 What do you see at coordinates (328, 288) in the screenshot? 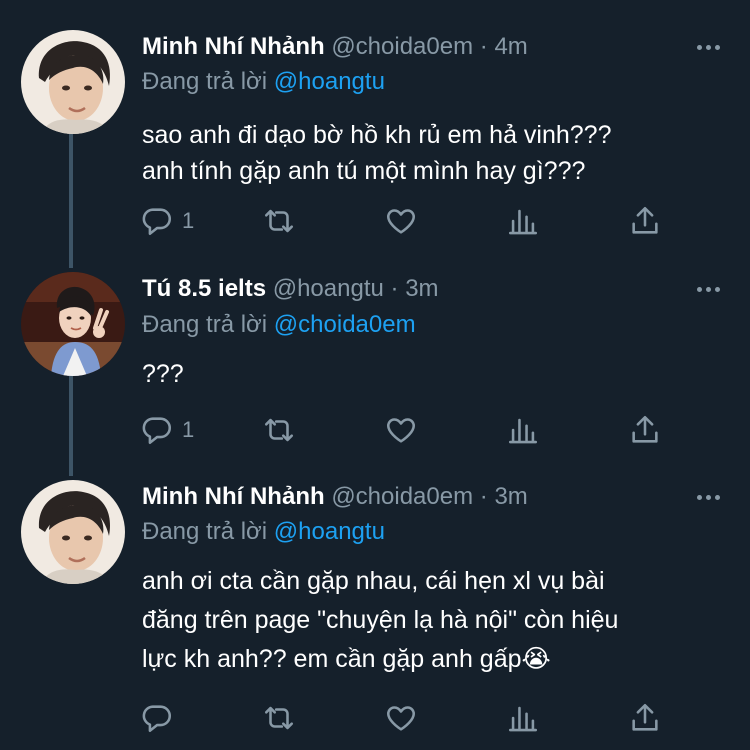
I see `user-handle: @hoangtu` at bounding box center [328, 288].